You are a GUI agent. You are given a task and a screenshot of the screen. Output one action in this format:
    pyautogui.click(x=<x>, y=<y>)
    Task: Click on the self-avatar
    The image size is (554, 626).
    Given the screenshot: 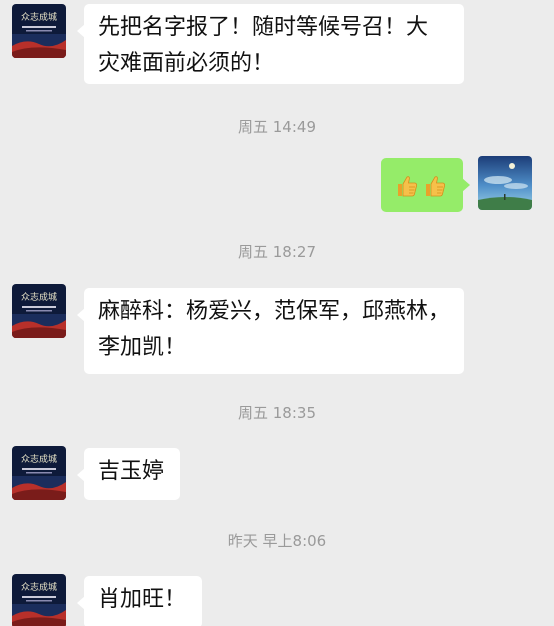 What is the action you would take?
    pyautogui.click(x=505, y=183)
    